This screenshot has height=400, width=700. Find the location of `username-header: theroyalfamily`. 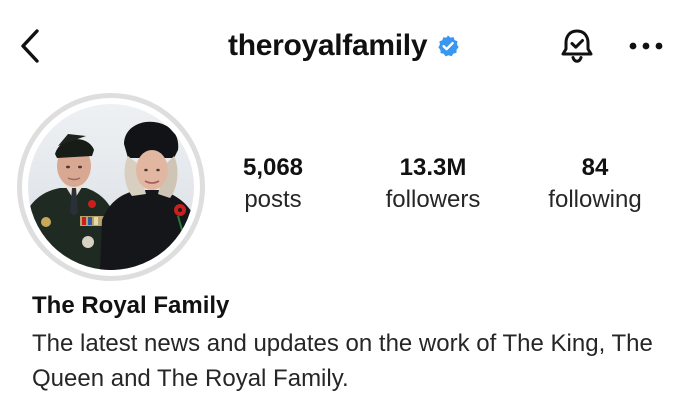

username-header: theroyalfamily is located at coordinates (344, 46).